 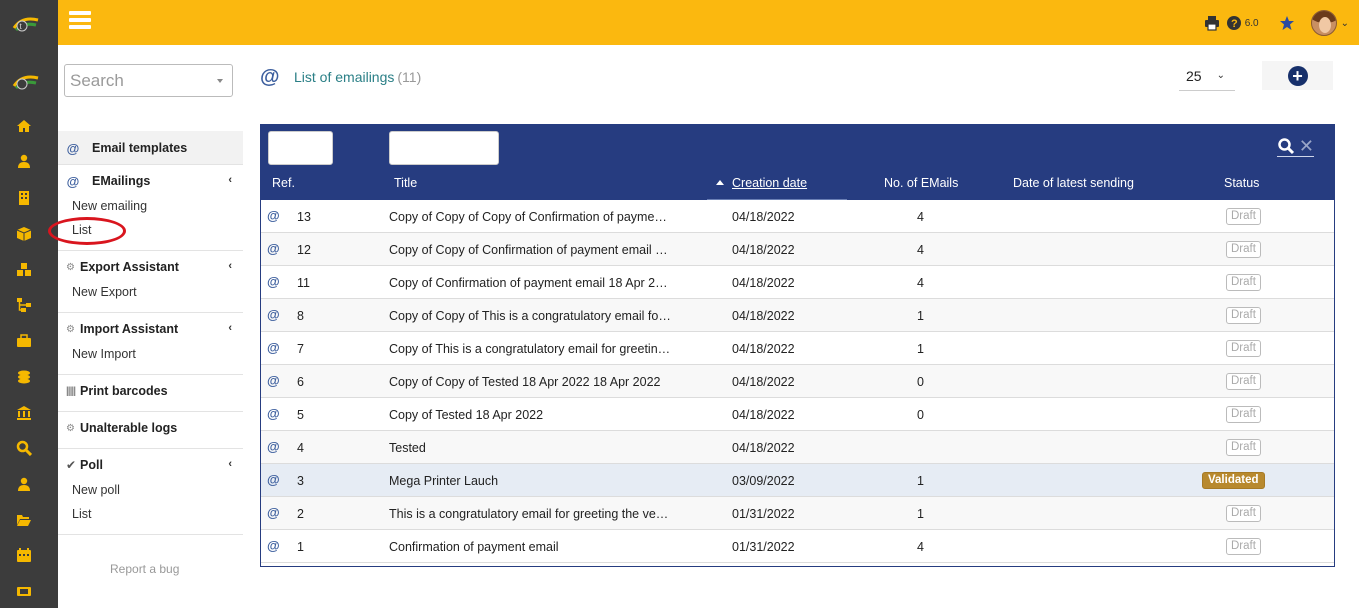 I want to click on search-input, so click(x=135, y=80).